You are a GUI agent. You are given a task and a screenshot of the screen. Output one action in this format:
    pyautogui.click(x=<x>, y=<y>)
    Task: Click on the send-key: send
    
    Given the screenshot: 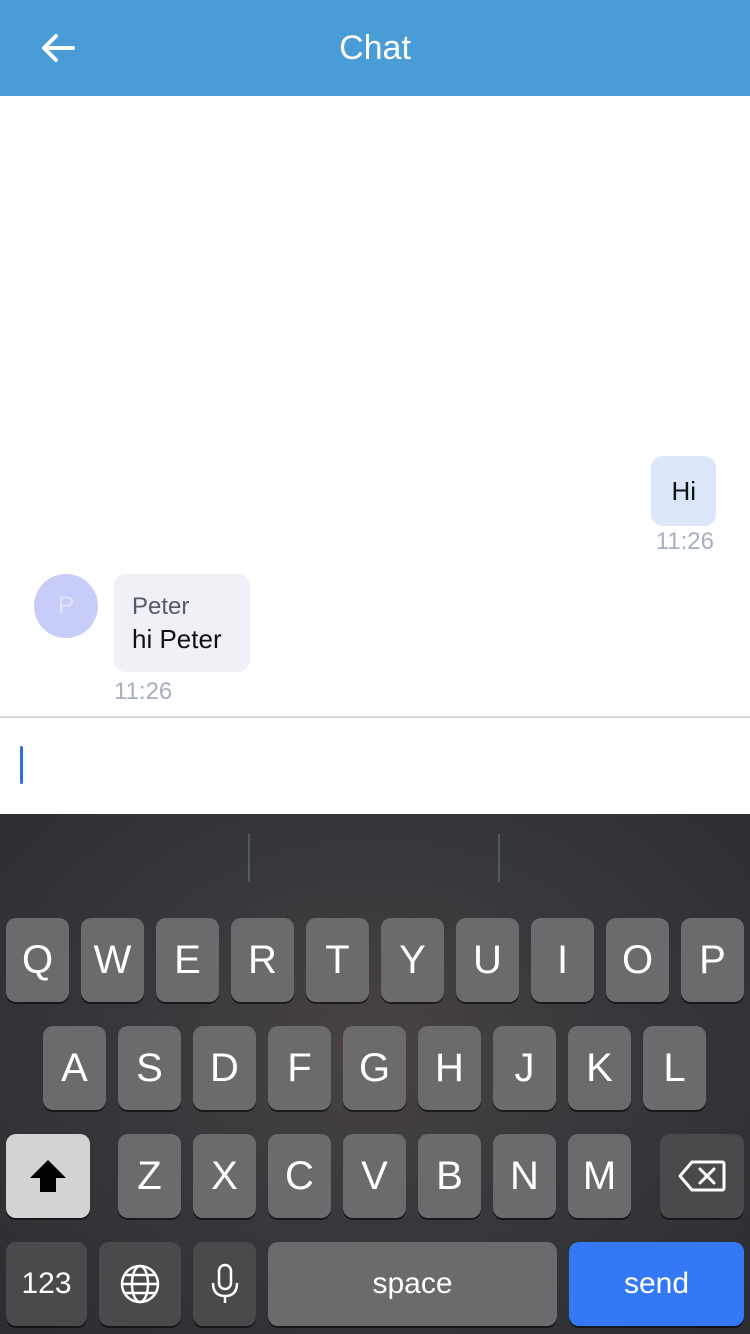 What is the action you would take?
    pyautogui.click(x=656, y=1284)
    